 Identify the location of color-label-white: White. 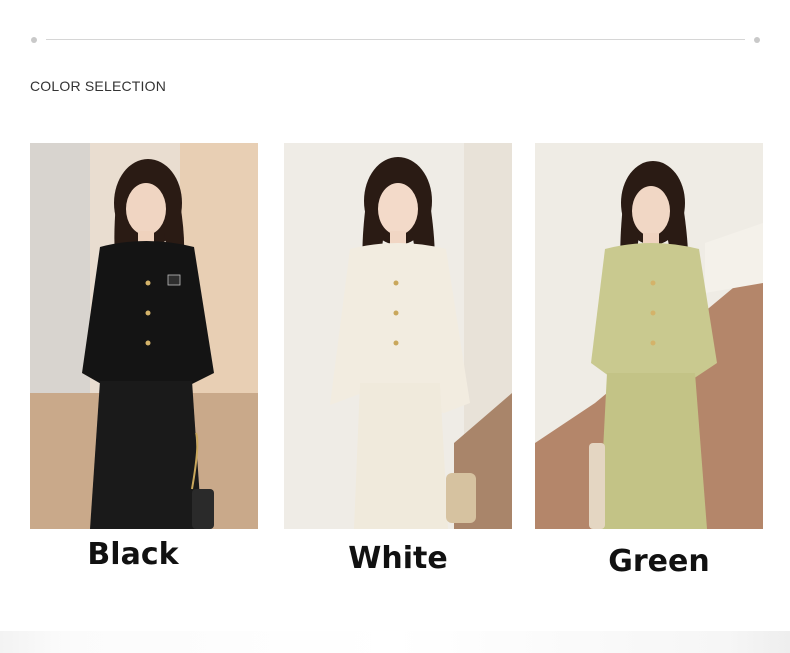
(398, 558).